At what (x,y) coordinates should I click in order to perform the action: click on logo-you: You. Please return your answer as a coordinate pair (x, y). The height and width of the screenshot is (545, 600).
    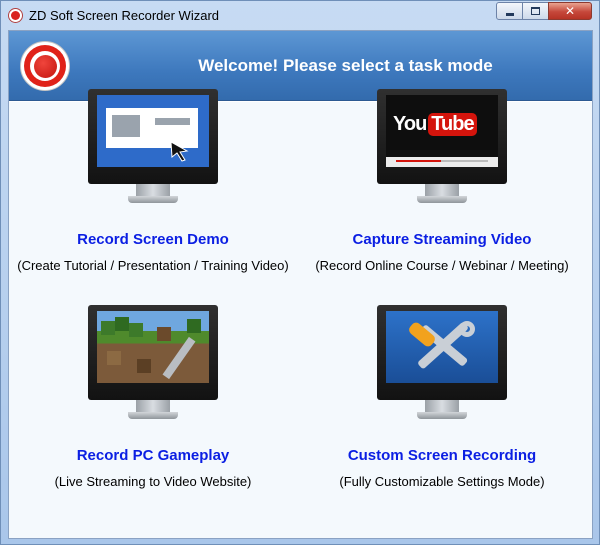
    Looking at the image, I should click on (410, 124).